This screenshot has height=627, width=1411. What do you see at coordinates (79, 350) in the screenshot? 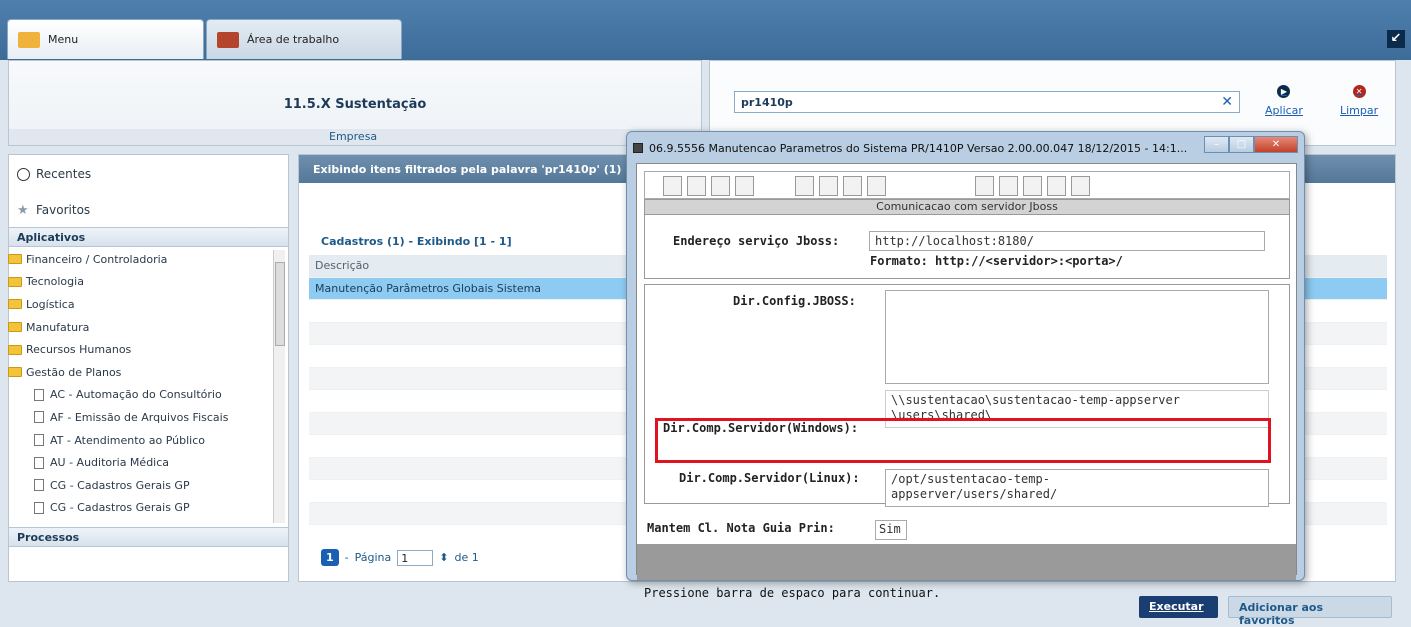
I see `tree-label: Recursos Humanos` at bounding box center [79, 350].